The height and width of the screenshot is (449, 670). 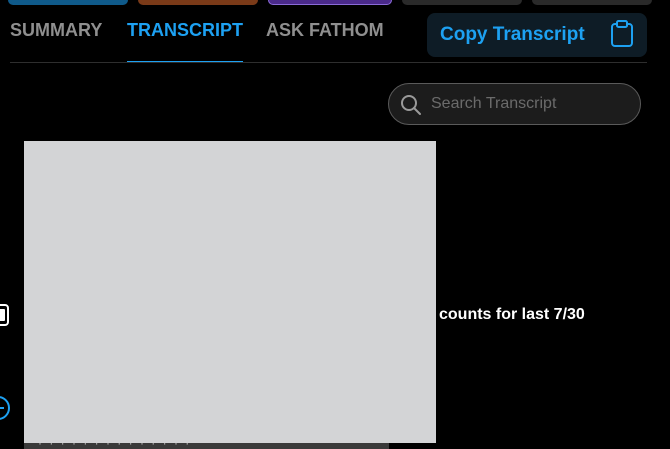 I want to click on tab-transcript: TRANSCRIPT, so click(x=185, y=42).